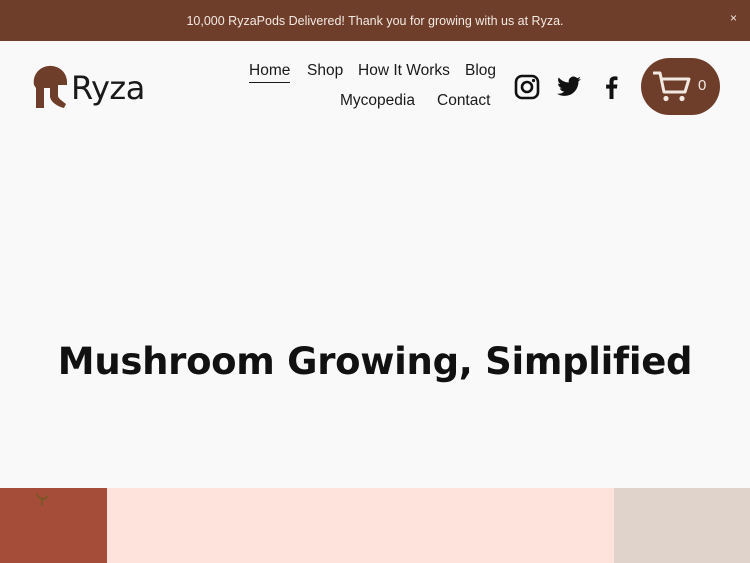  I want to click on nav-item-mycopedia: Mycopedia, so click(377, 101).